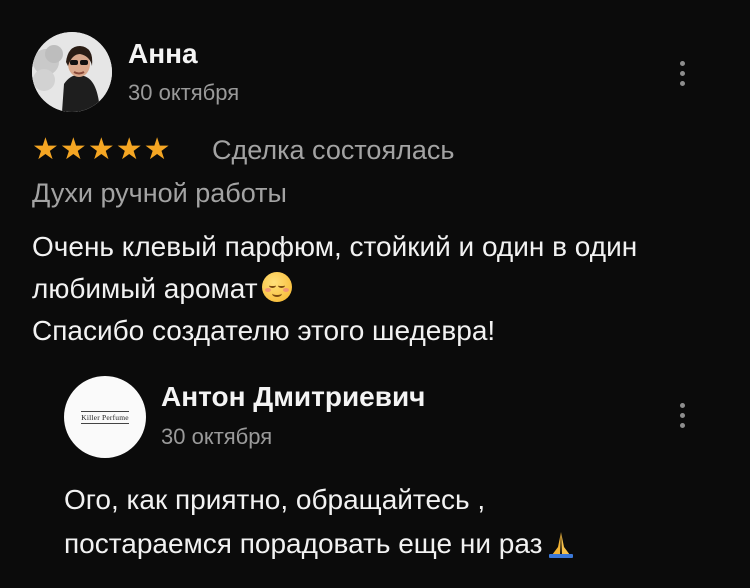 The width and height of the screenshot is (750, 588). What do you see at coordinates (293, 397) in the screenshot?
I see `seller-name: Антон Дмитриевич` at bounding box center [293, 397].